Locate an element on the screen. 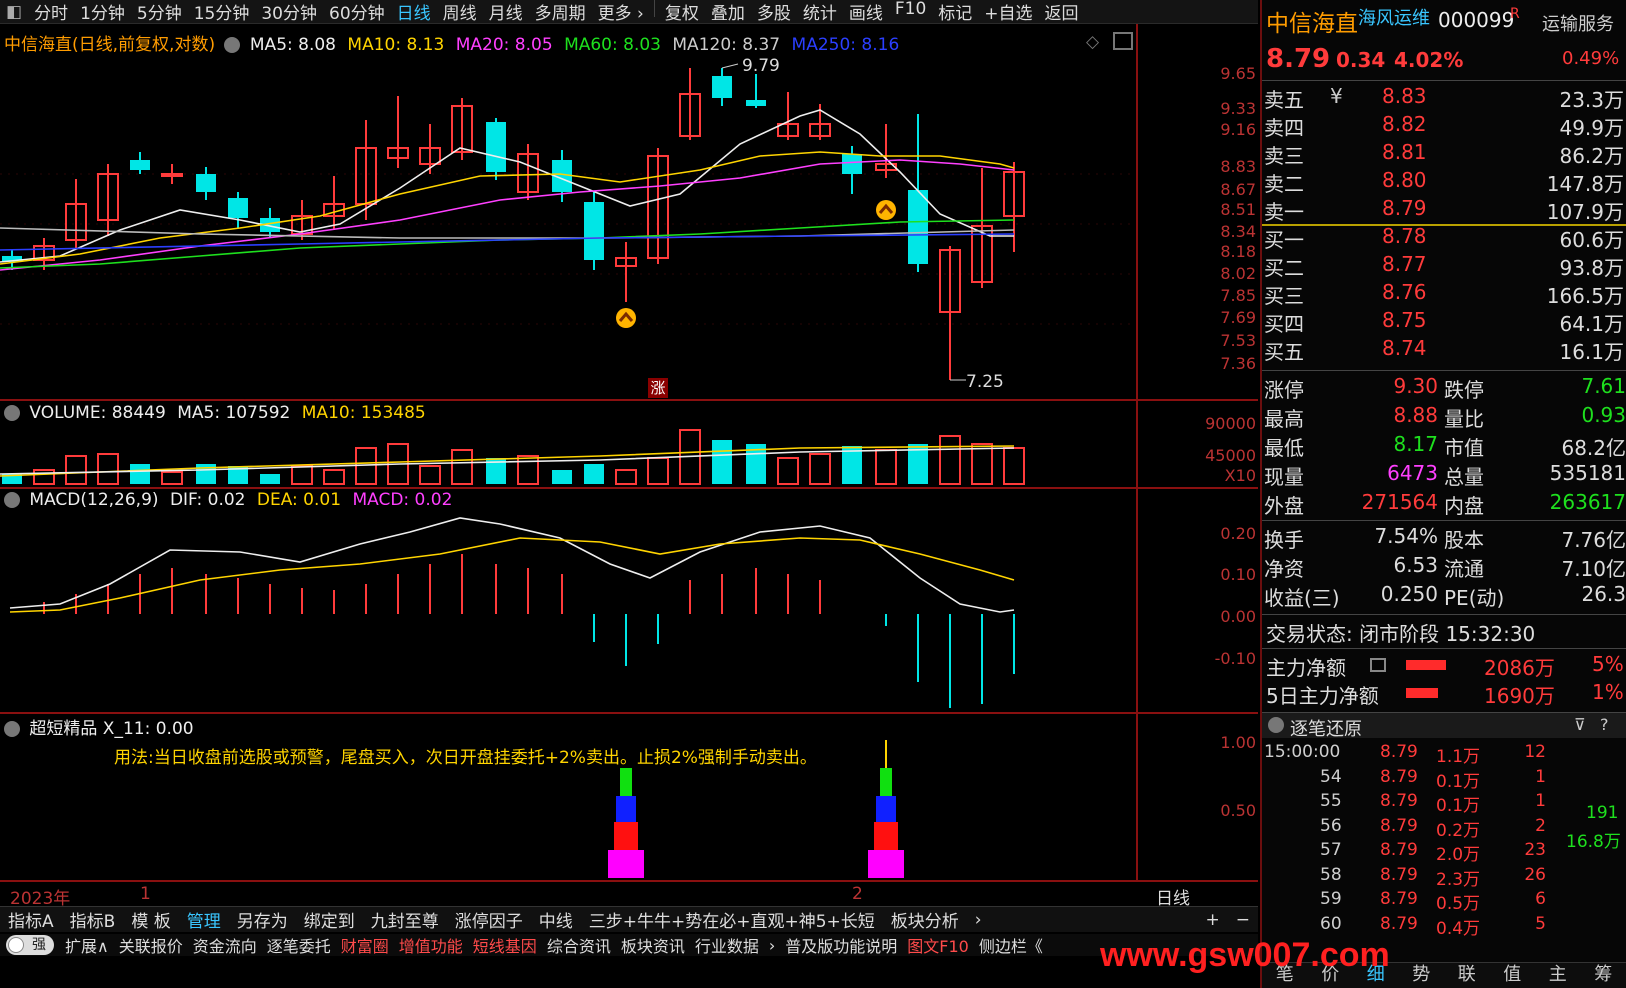 The height and width of the screenshot is (988, 1626). function-tab: 板块资讯 is located at coordinates (653, 945).